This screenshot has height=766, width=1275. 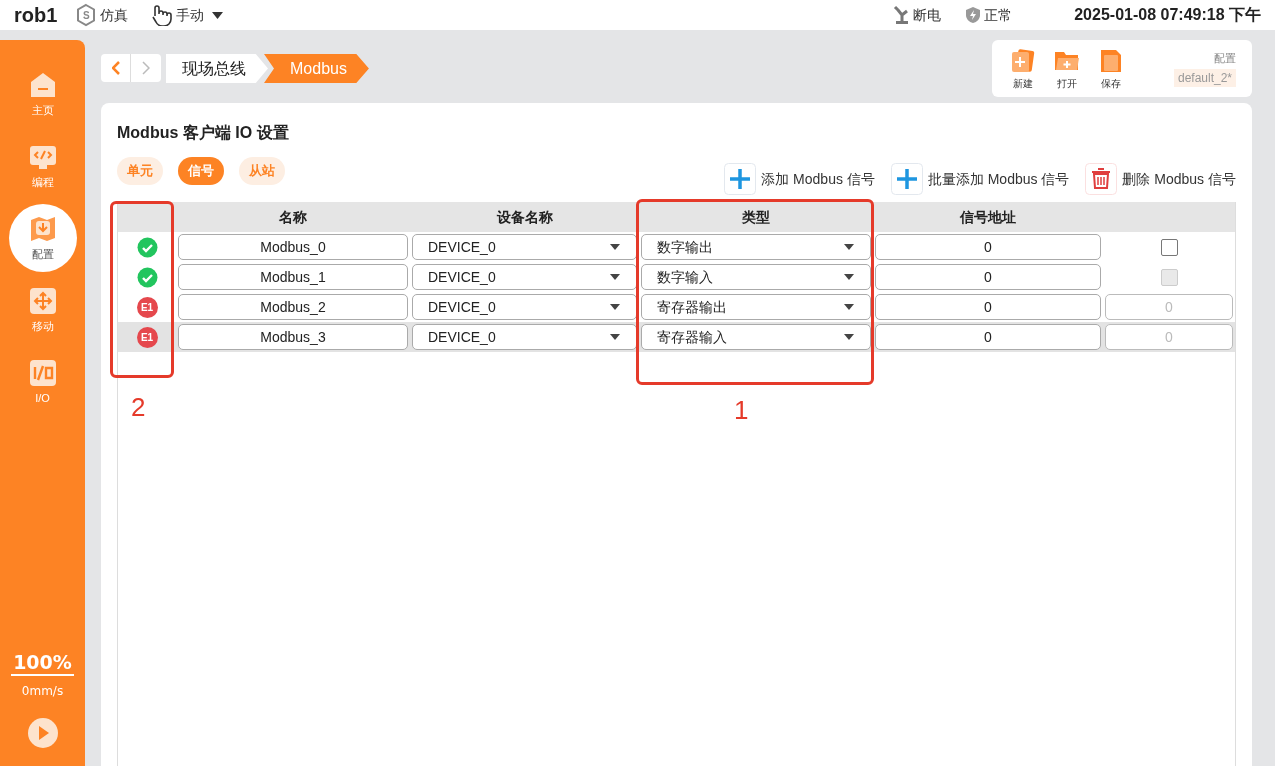 What do you see at coordinates (203, 133) in the screenshot?
I see `page-title: Modbus 客户端 IO 设置` at bounding box center [203, 133].